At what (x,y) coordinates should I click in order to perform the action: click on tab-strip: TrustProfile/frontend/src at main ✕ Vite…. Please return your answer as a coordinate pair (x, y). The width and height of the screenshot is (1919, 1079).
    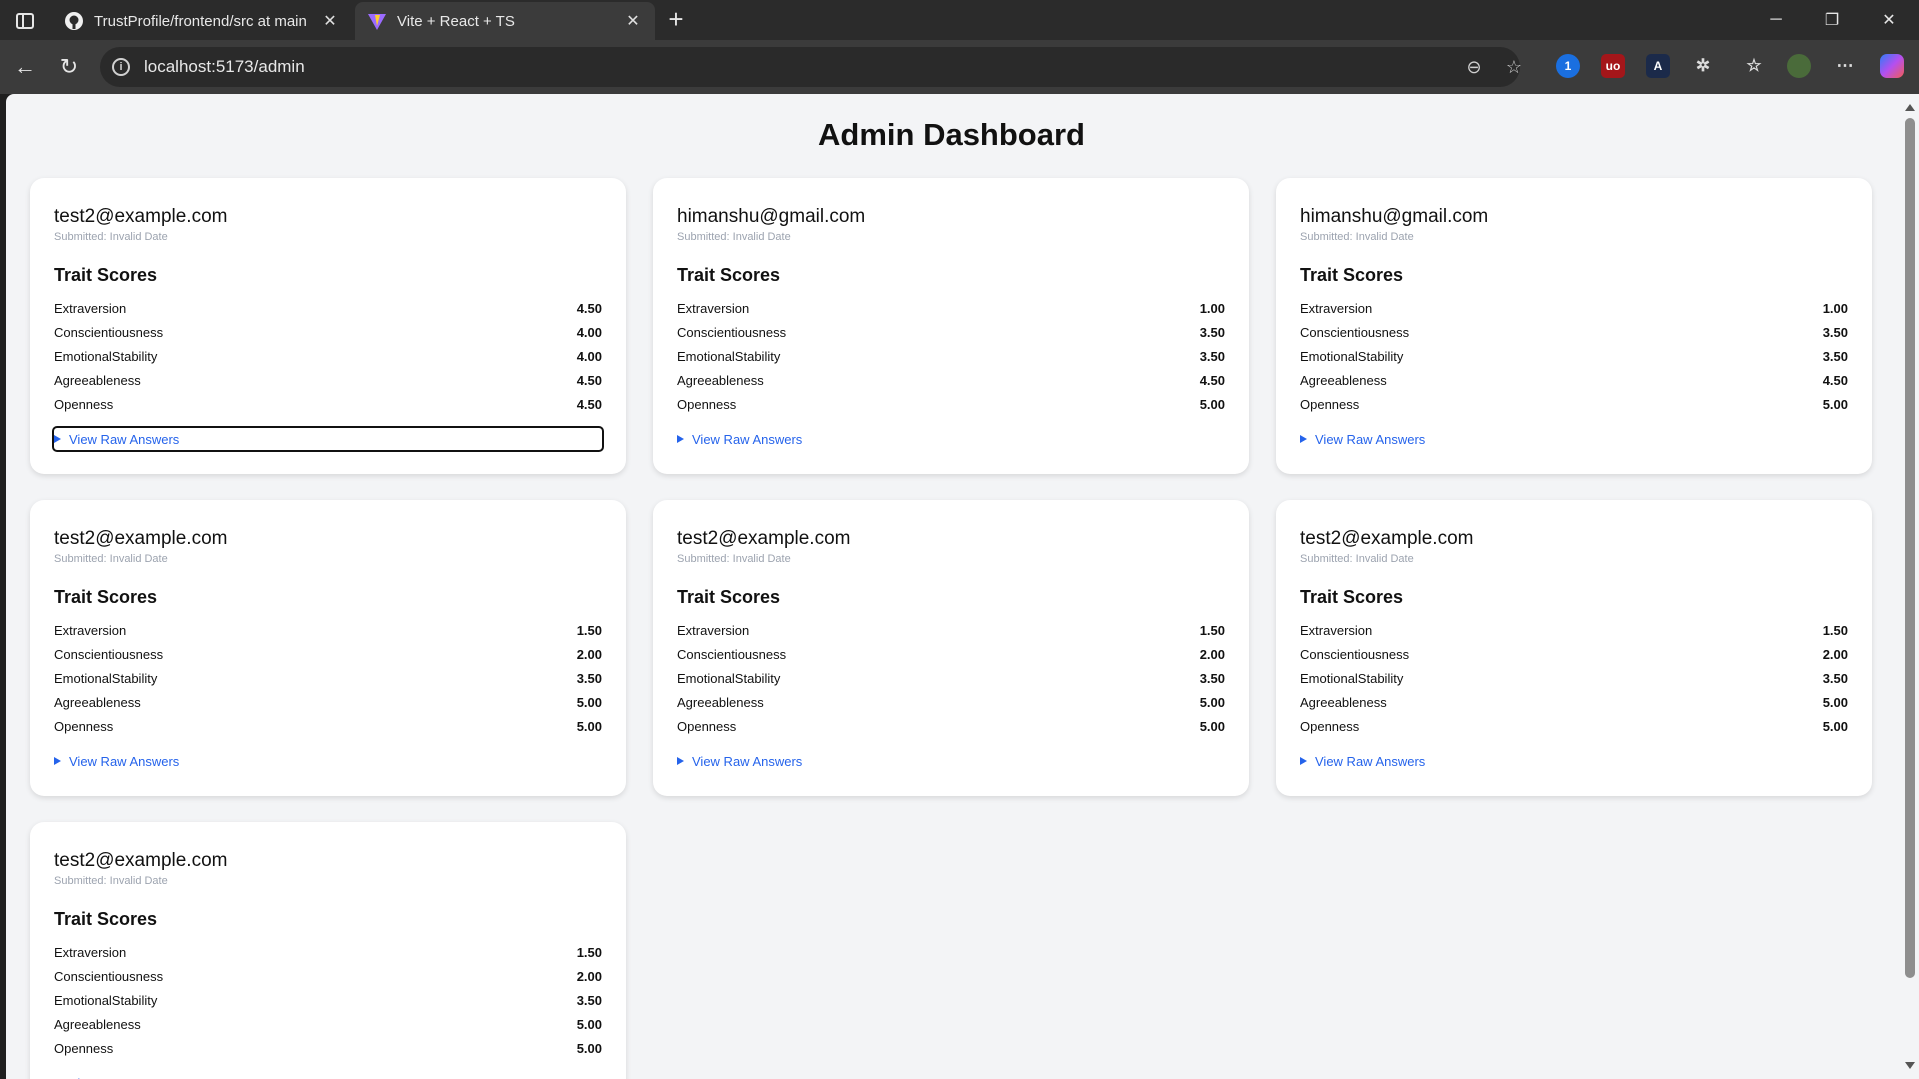
    Looking at the image, I should click on (959, 20).